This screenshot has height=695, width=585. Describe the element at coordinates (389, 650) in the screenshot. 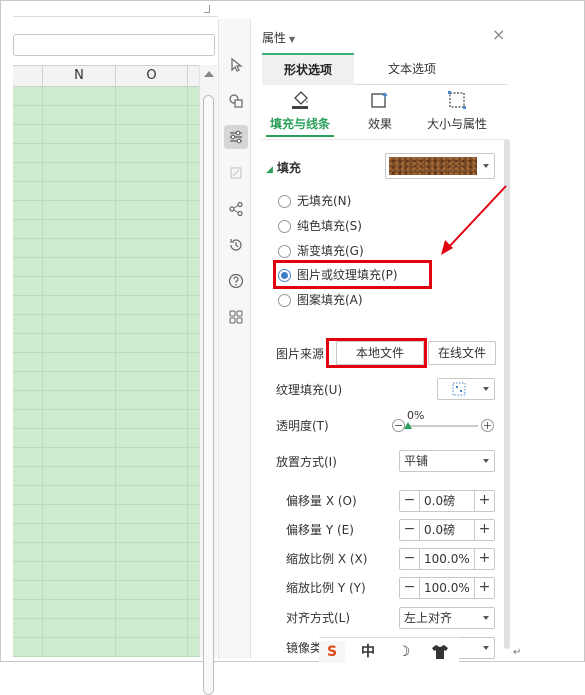

I see `ime-toolbar: S 中 ☽` at that location.